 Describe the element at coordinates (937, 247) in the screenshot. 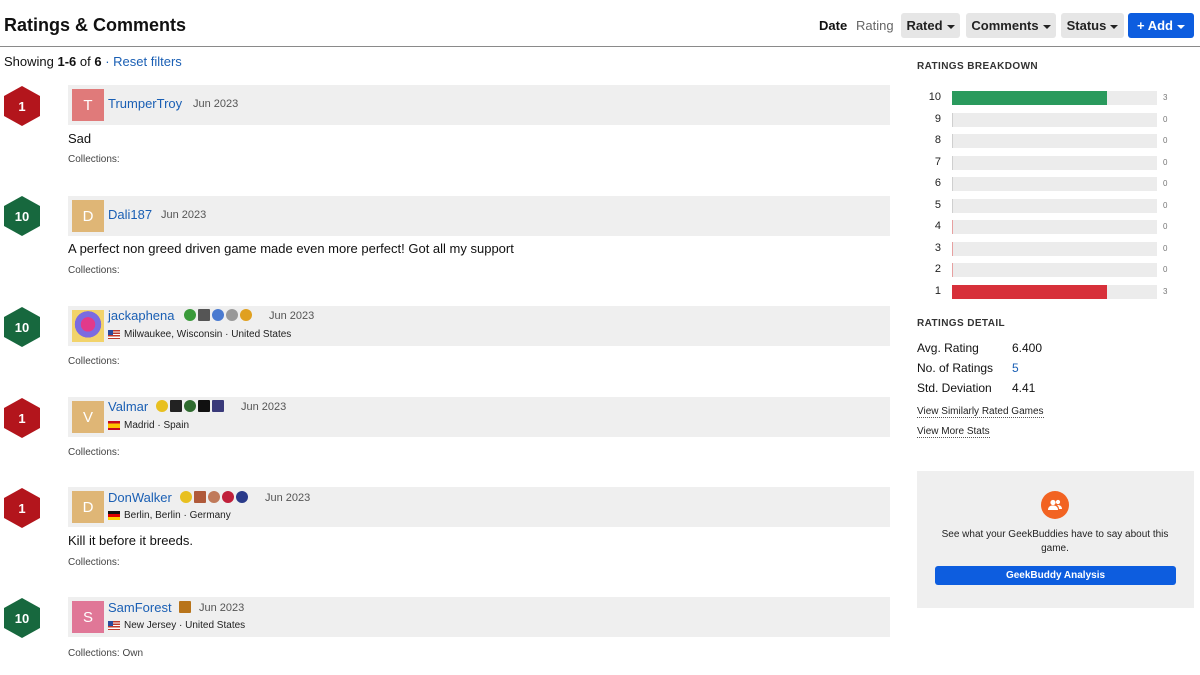

I see `breakdown-label: 3` at that location.